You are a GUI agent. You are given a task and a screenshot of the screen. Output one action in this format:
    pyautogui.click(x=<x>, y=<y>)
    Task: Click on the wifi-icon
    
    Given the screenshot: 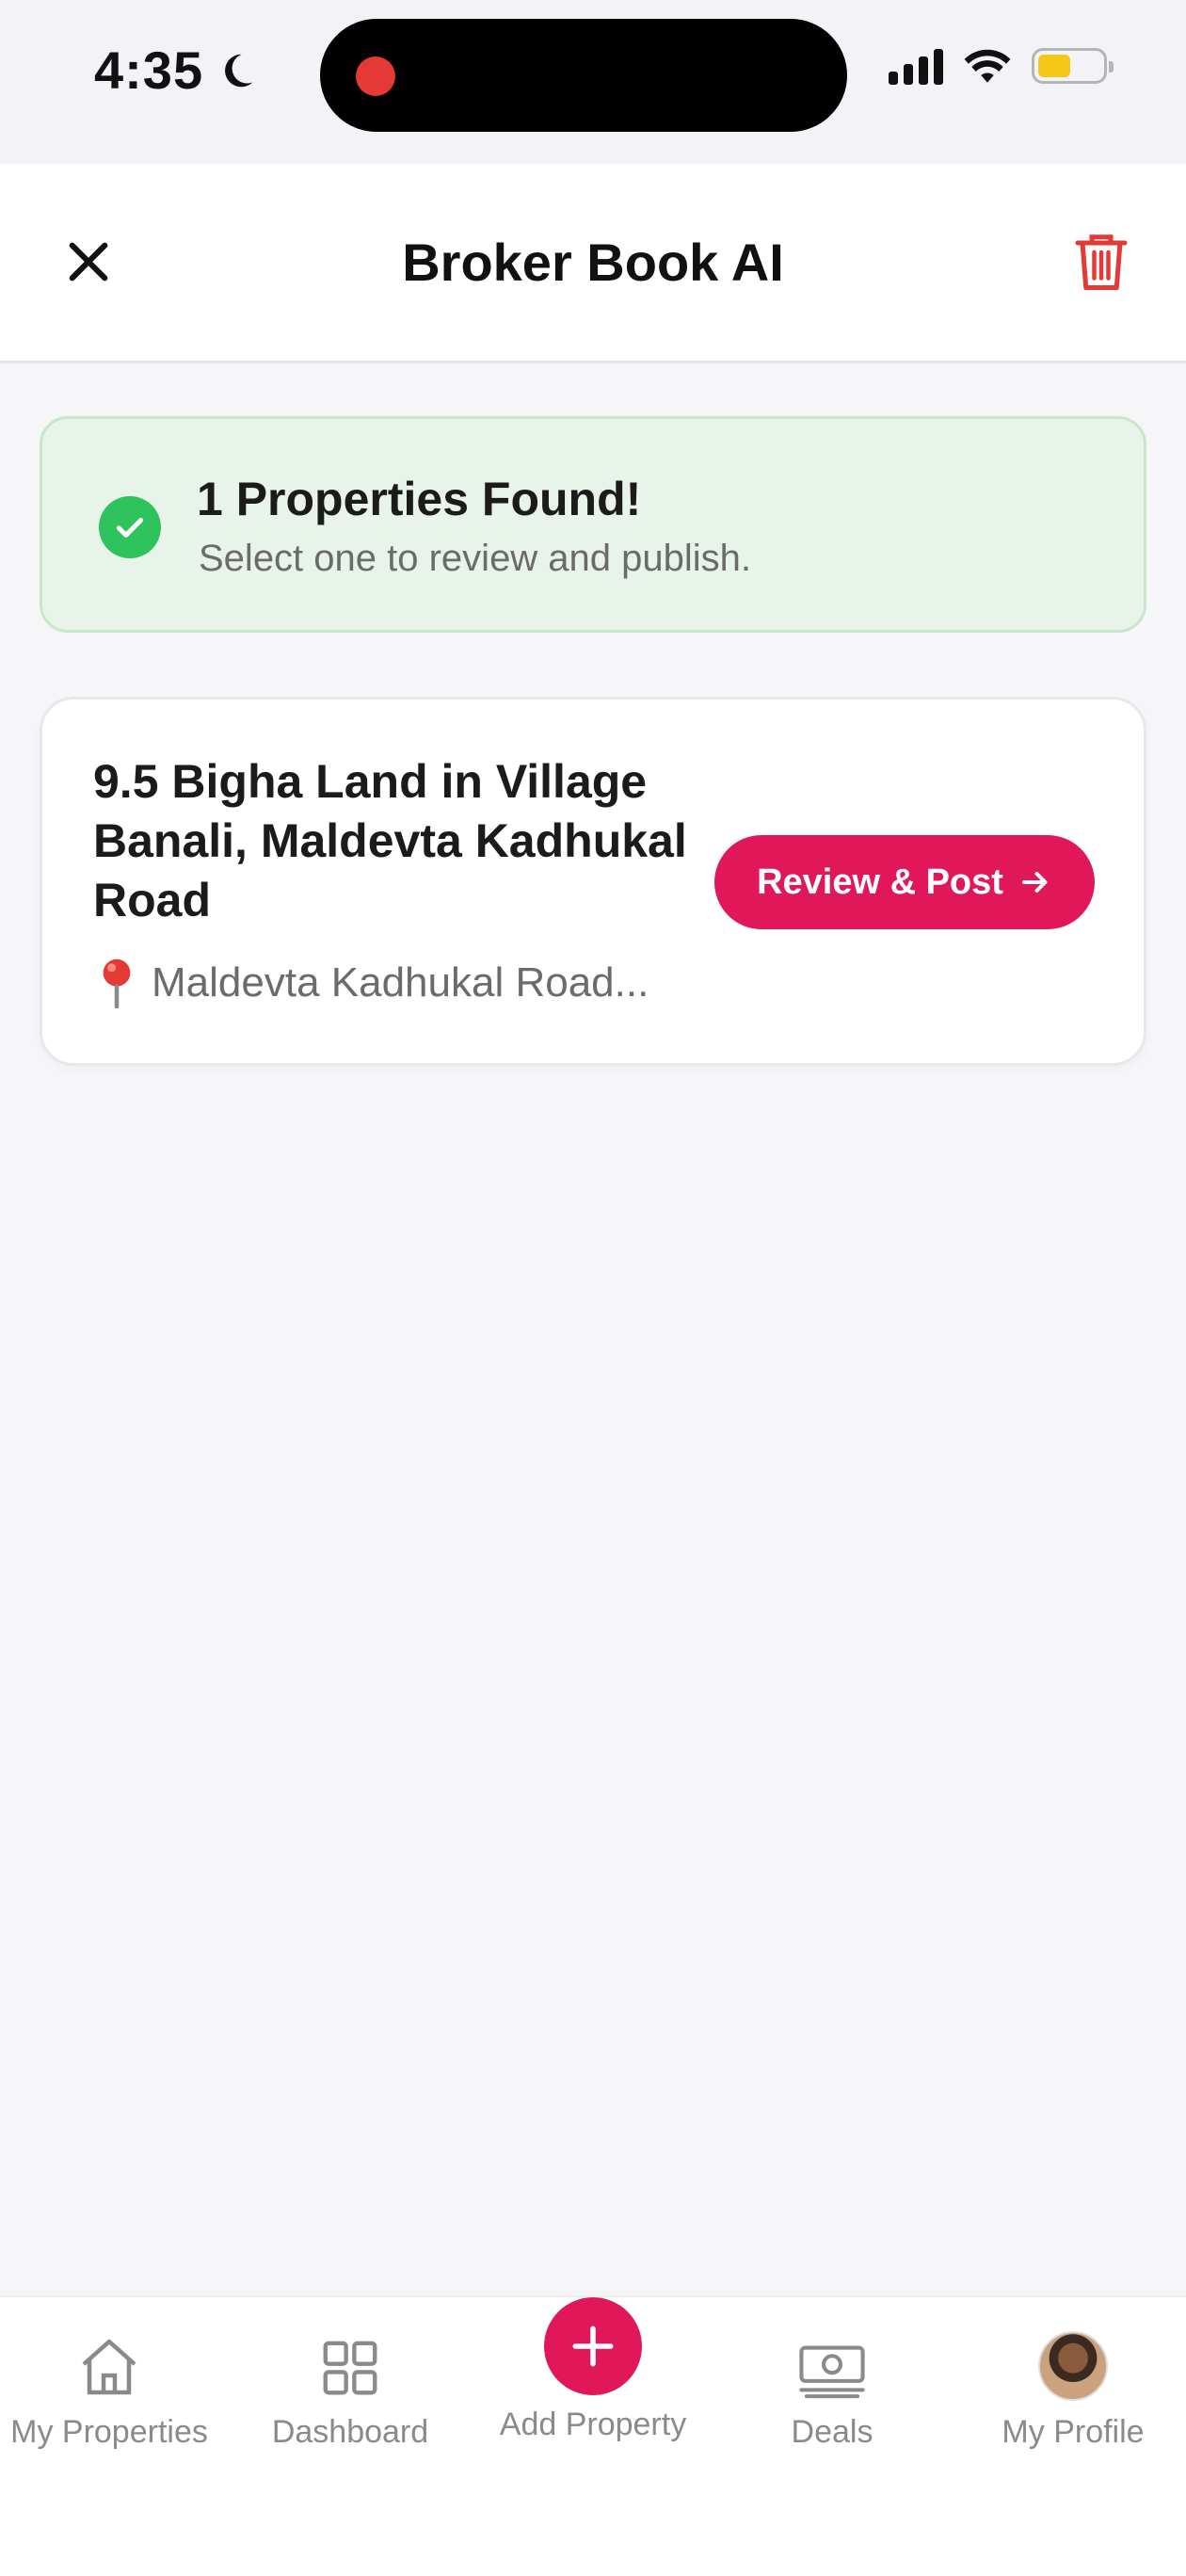 What is the action you would take?
    pyautogui.click(x=988, y=66)
    